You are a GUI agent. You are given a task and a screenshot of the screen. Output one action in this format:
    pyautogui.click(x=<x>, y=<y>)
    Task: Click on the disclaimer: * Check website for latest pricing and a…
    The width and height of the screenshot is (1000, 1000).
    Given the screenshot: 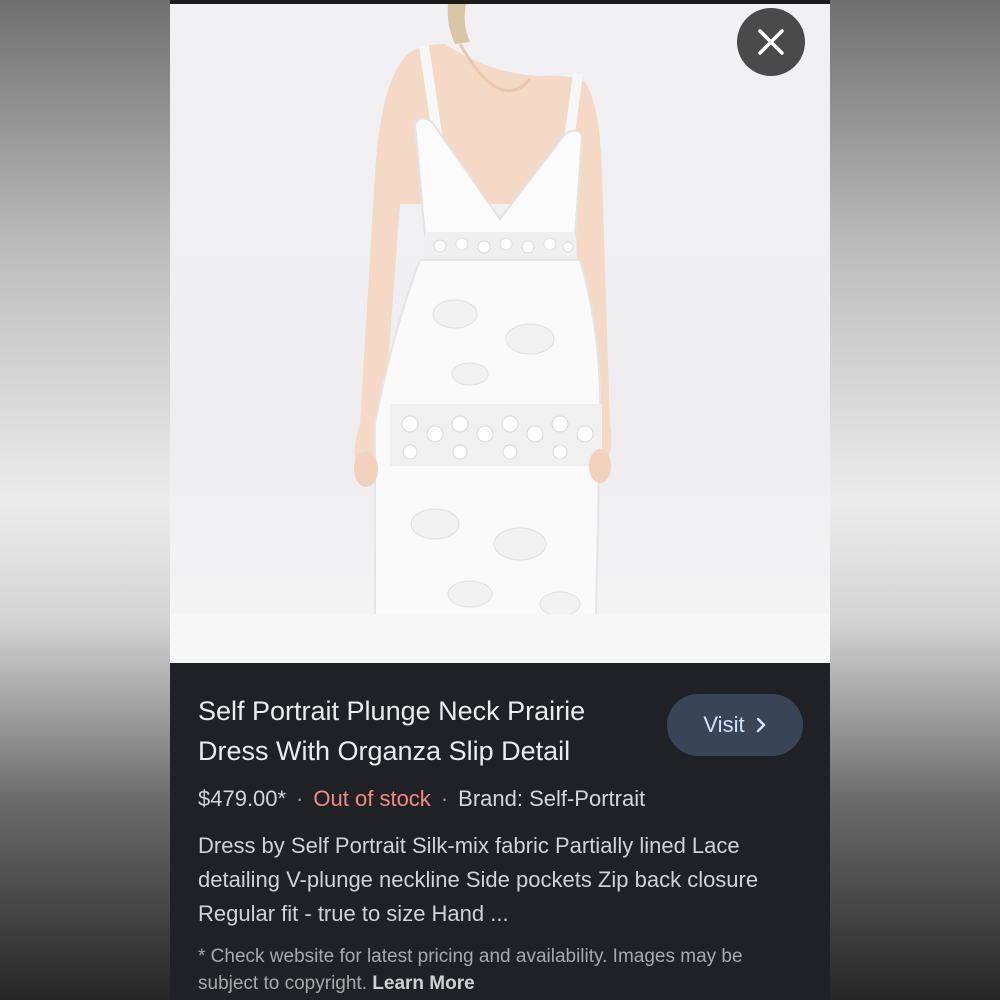 What is the action you would take?
    pyautogui.click(x=503, y=970)
    